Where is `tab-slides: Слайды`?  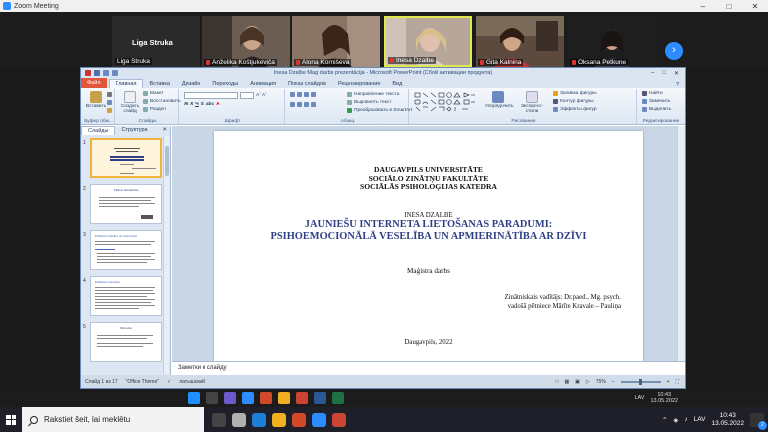 tab-slides: Слайды is located at coordinates (98, 130).